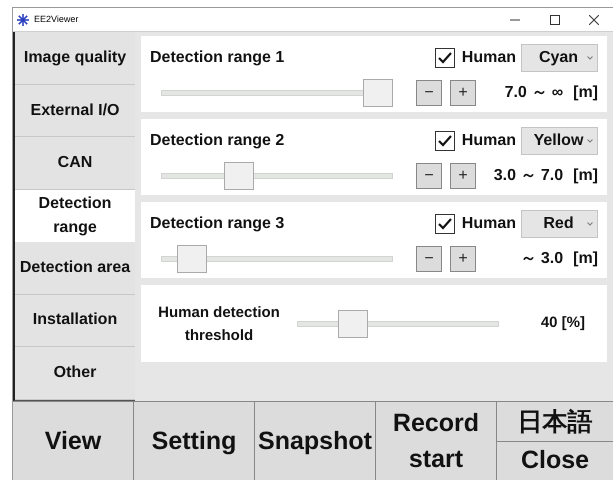  Describe the element at coordinates (217, 58) in the screenshot. I see `range-title: Detection range 1` at that location.